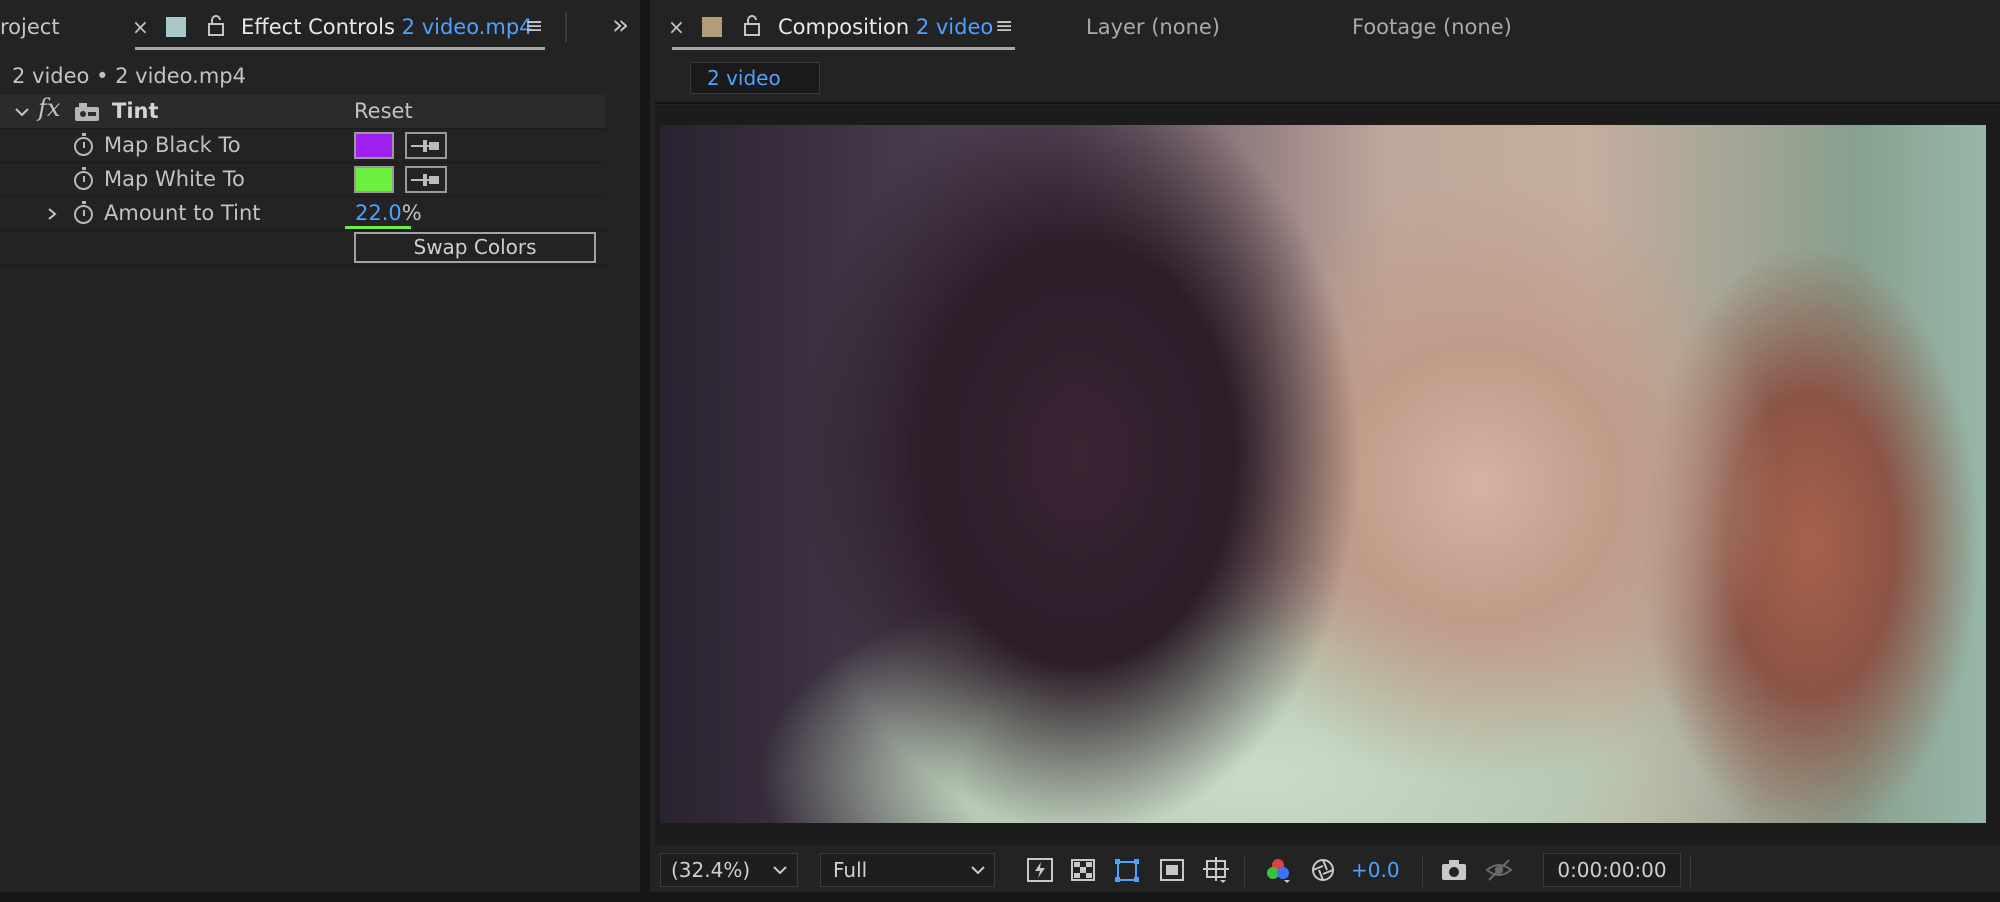  I want to click on property-label: Map White To, so click(174, 179).